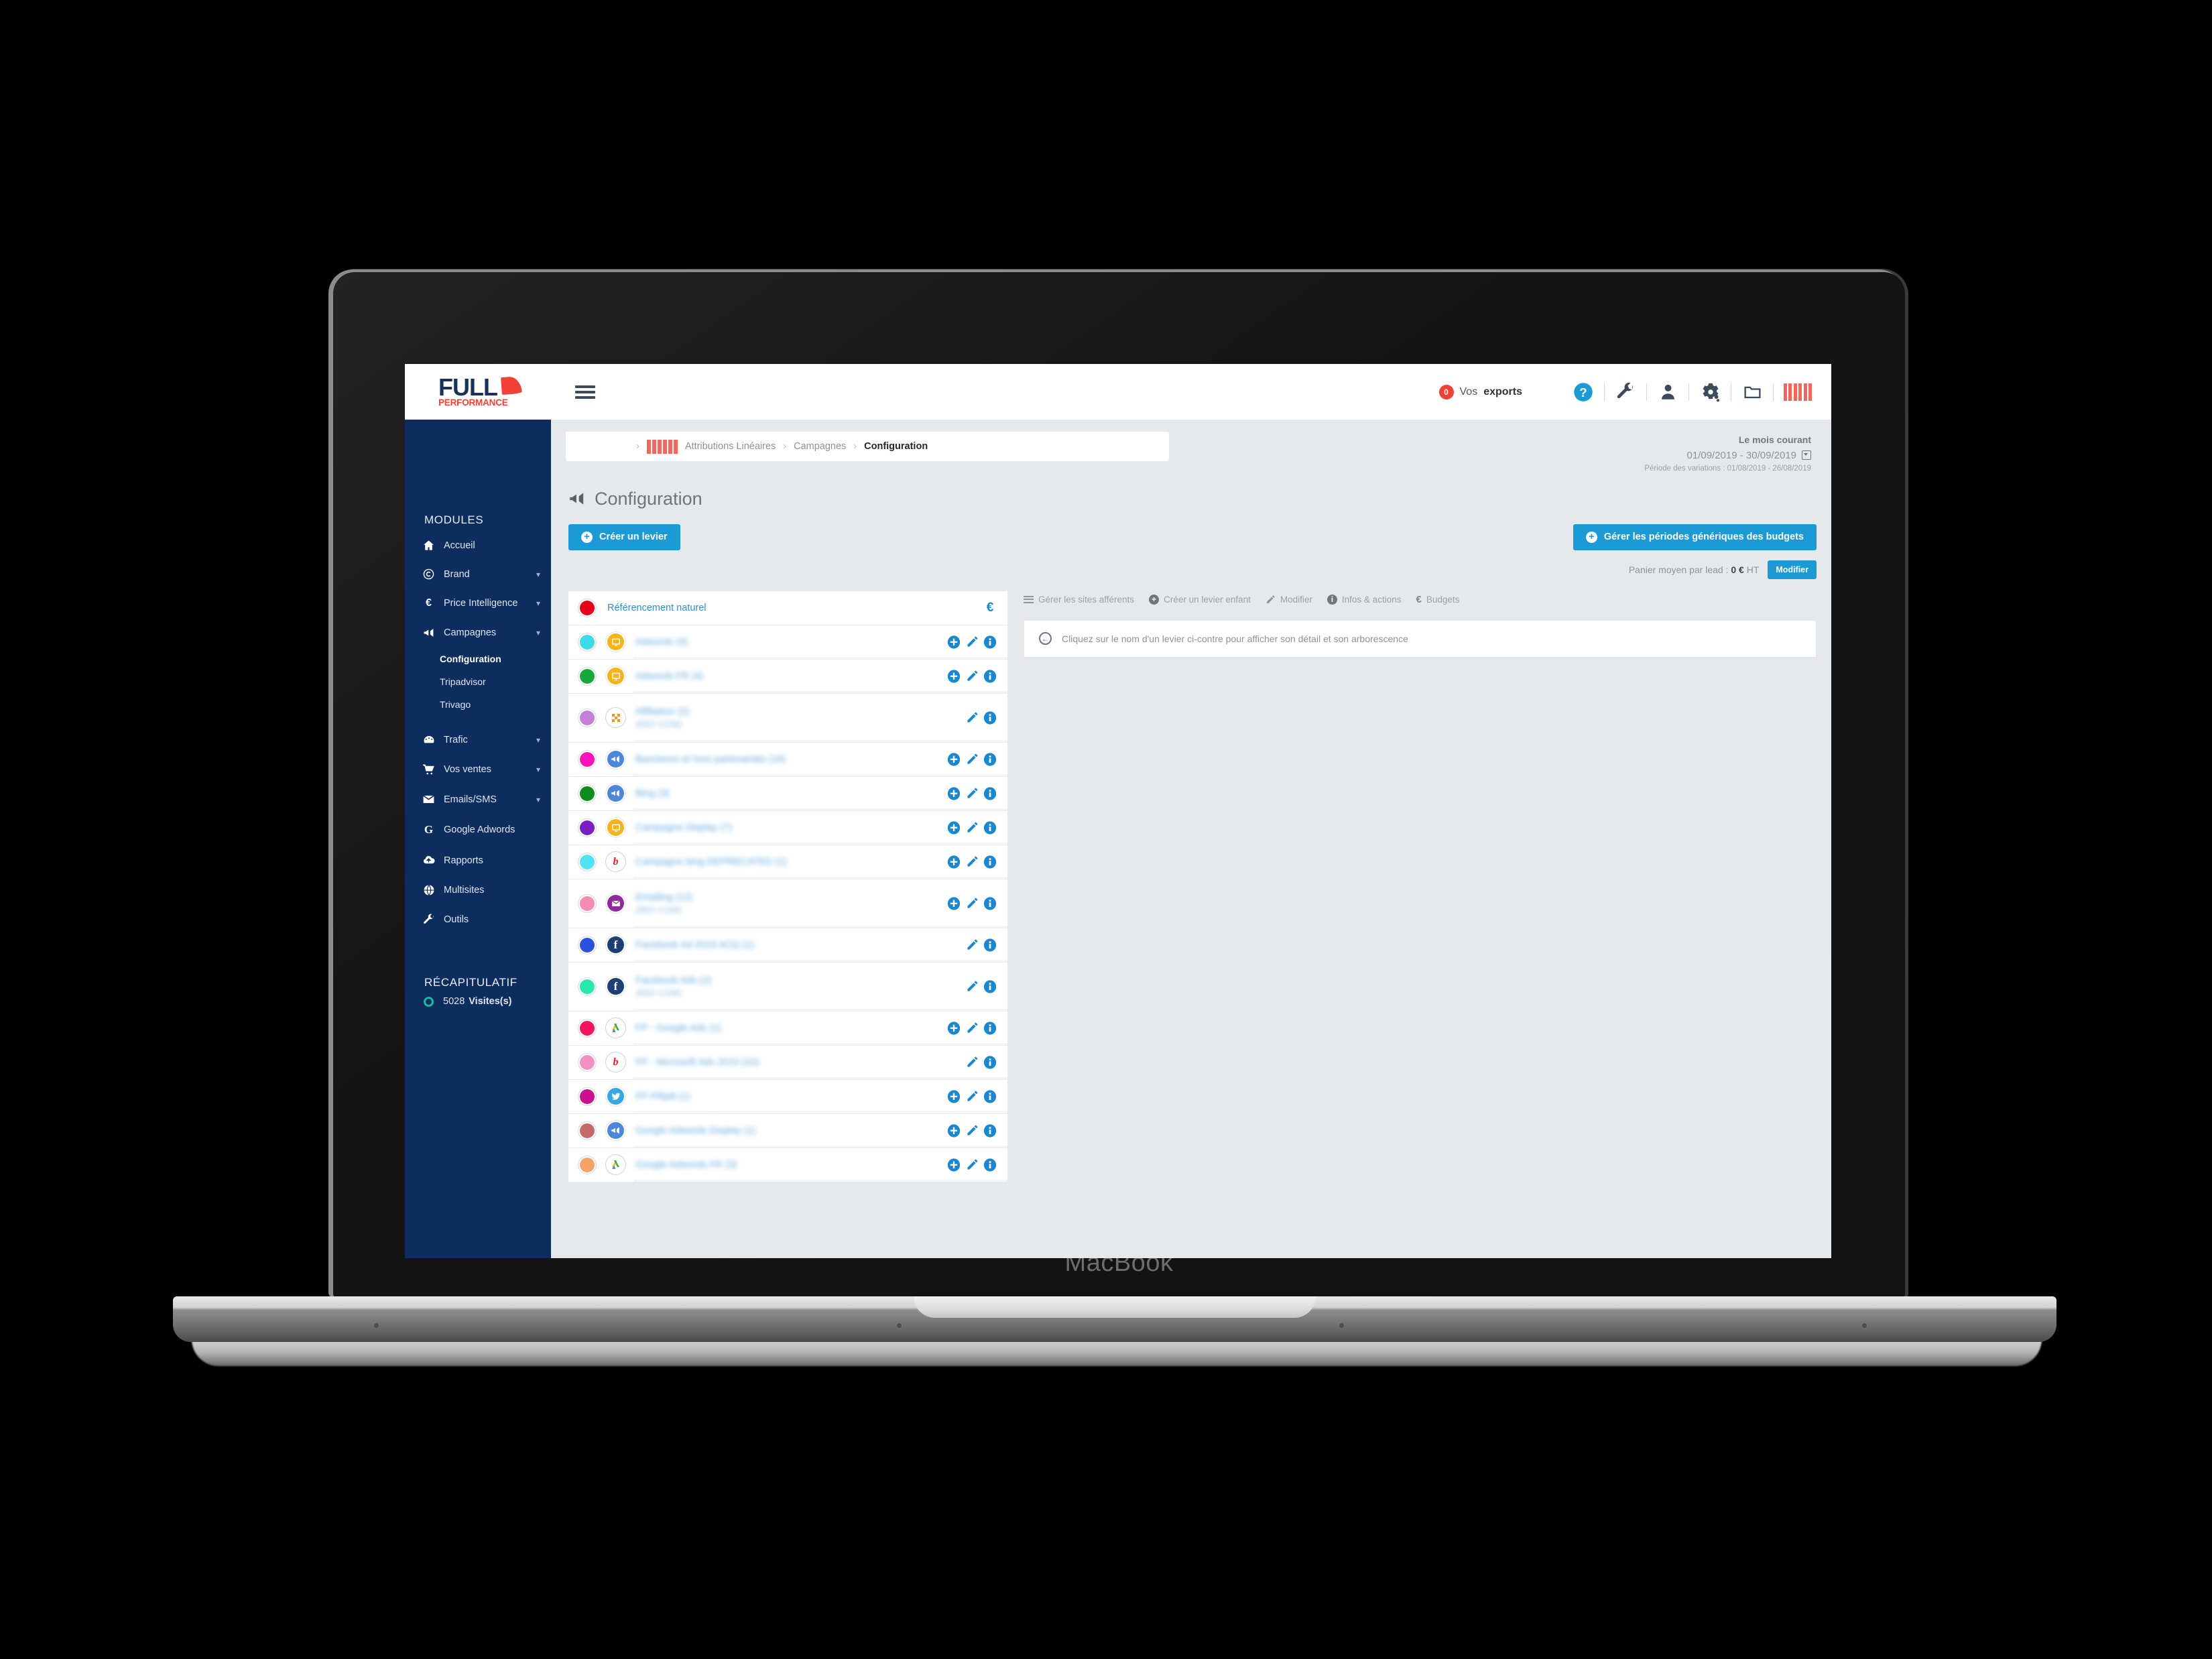  What do you see at coordinates (478, 603) in the screenshot?
I see `sidebar-item-price-intelligence: € Price Intelligence ▾` at bounding box center [478, 603].